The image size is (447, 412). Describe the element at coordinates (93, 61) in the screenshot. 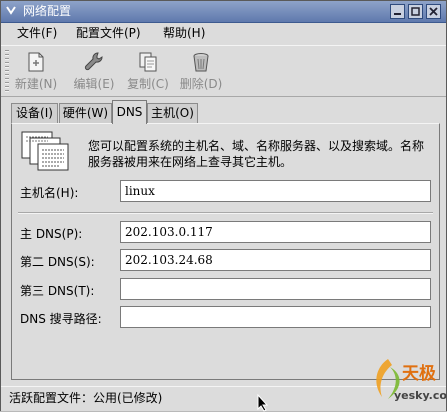

I see `wrench-icon` at that location.